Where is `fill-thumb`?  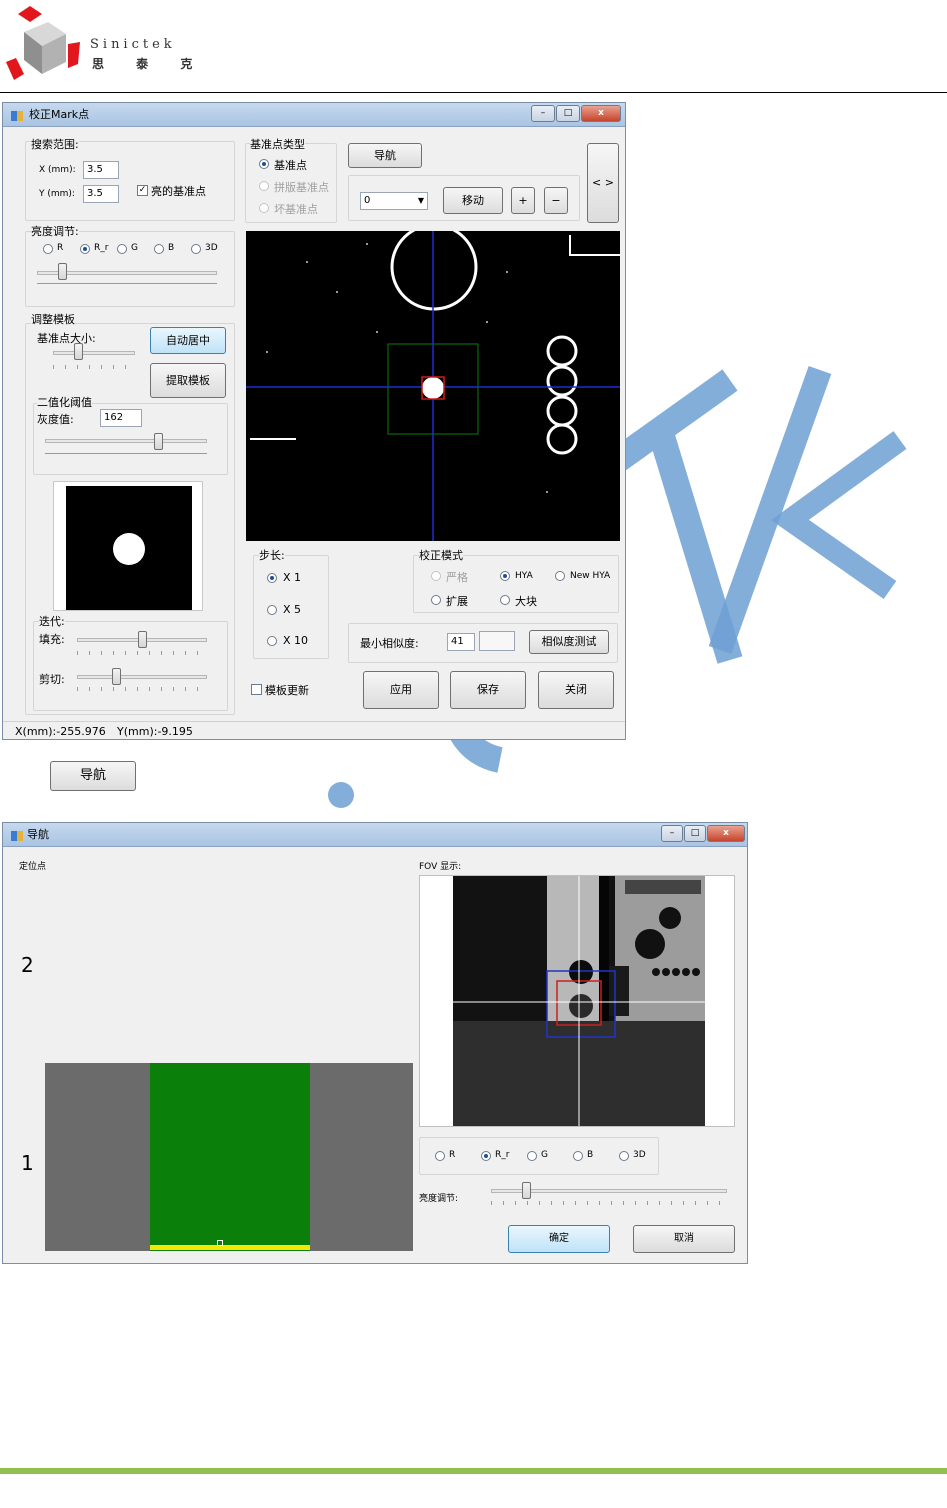
fill-thumb is located at coordinates (142, 639).